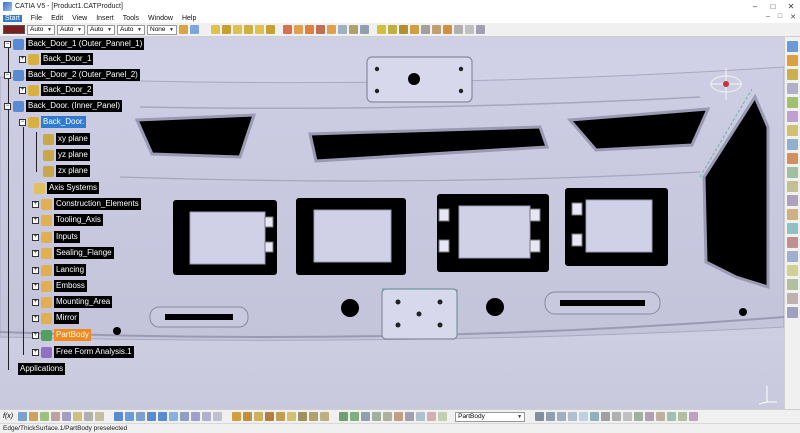 The width and height of the screenshot is (800, 433). I want to click on filter-icon, so click(562, 416).